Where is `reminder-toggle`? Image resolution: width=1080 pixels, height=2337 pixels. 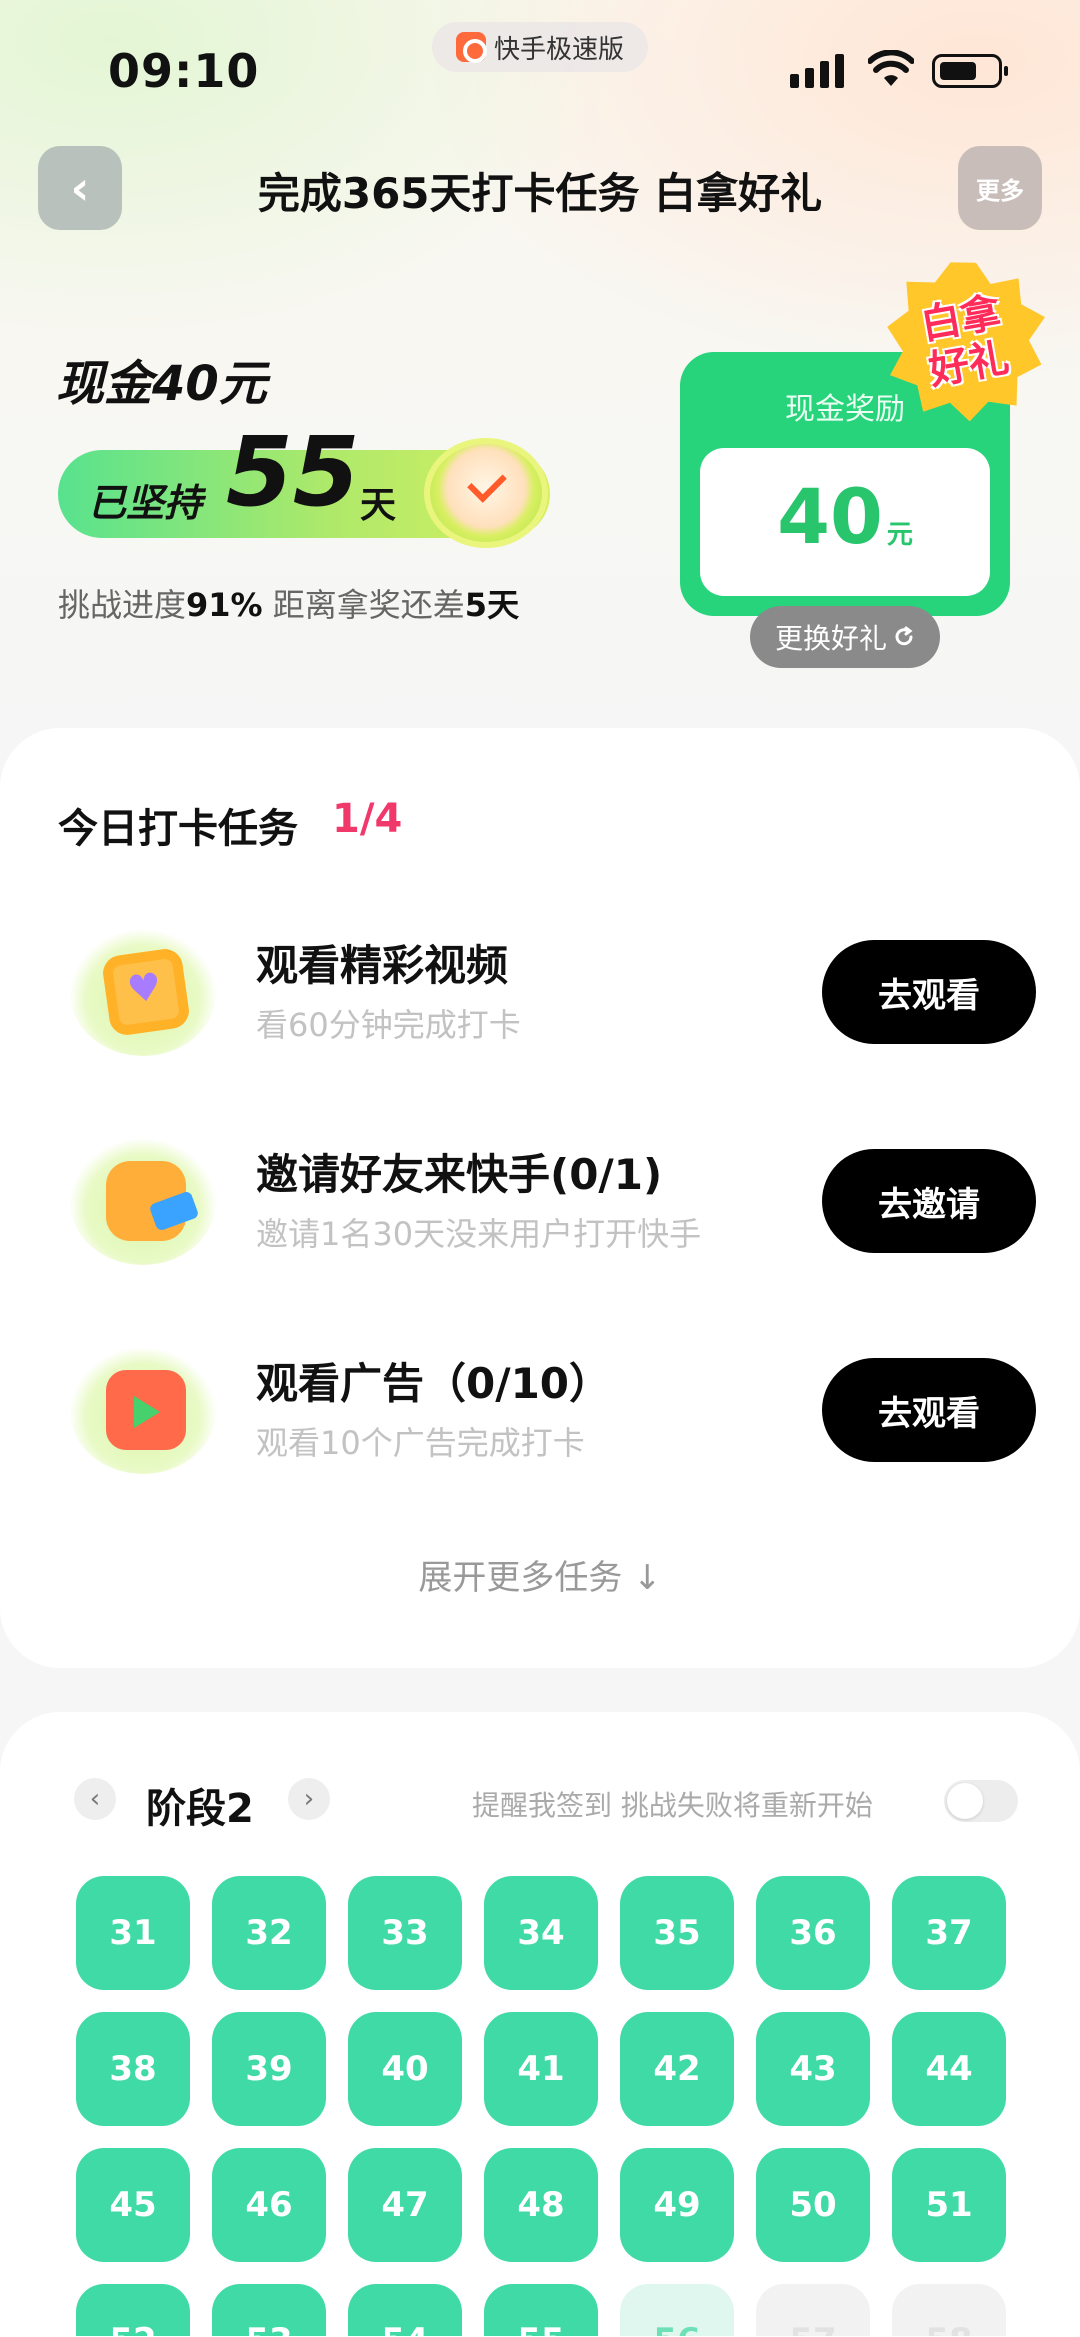 reminder-toggle is located at coordinates (981, 1801).